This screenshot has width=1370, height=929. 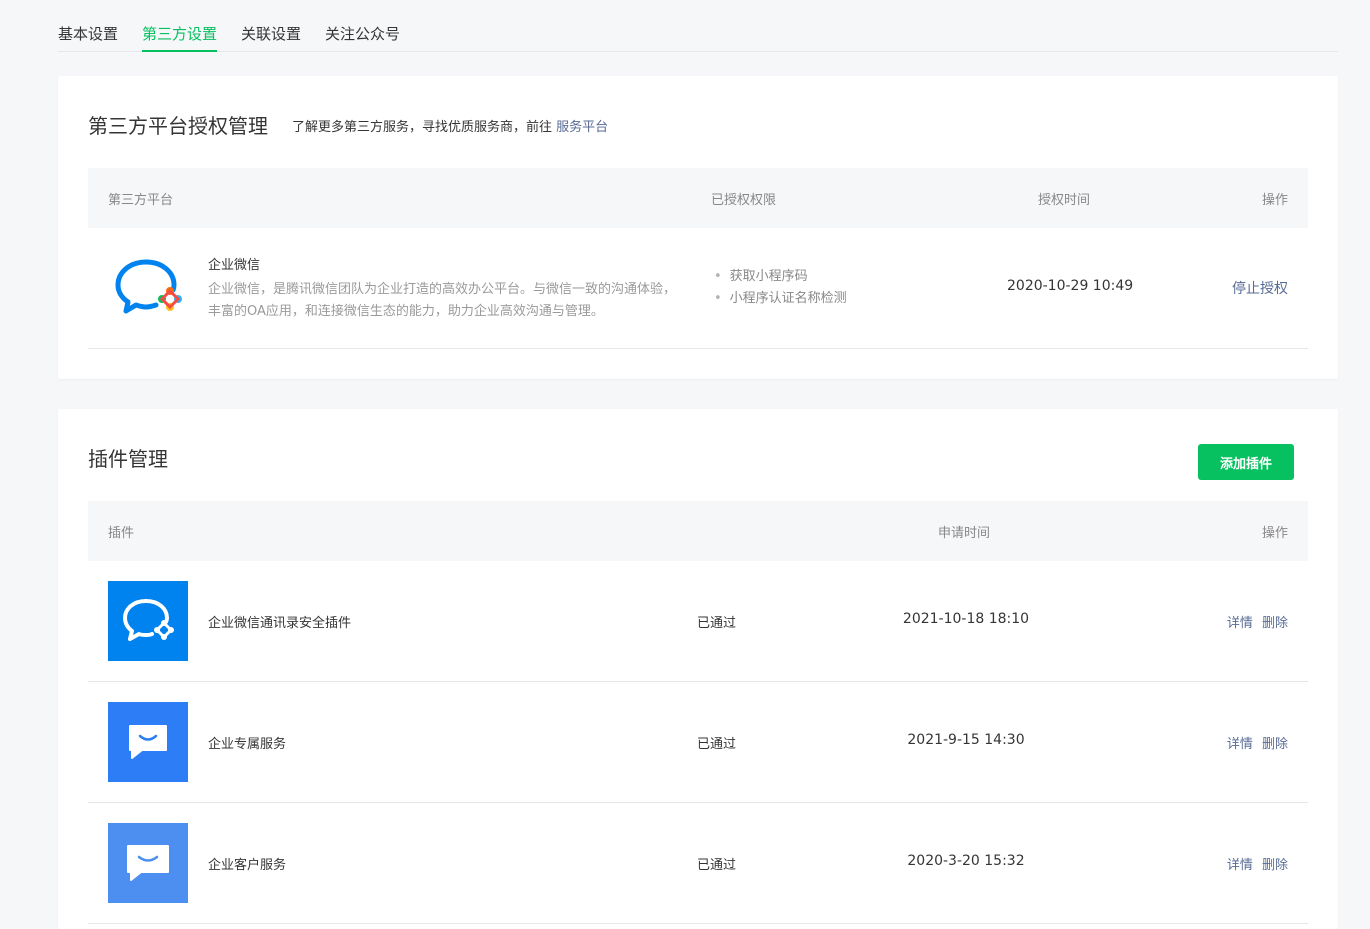 What do you see at coordinates (422, 127) in the screenshot?
I see `auth-desc-text: 了解更多第三方服务，寻找优质服务商，前往` at bounding box center [422, 127].